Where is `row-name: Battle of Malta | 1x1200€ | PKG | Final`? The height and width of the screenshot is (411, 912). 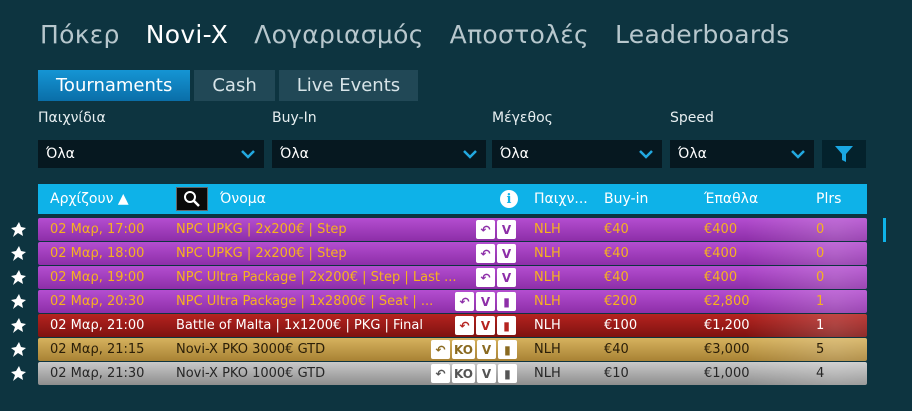
row-name: Battle of Malta | 1x1200€ | PKG | Final is located at coordinates (299, 325).